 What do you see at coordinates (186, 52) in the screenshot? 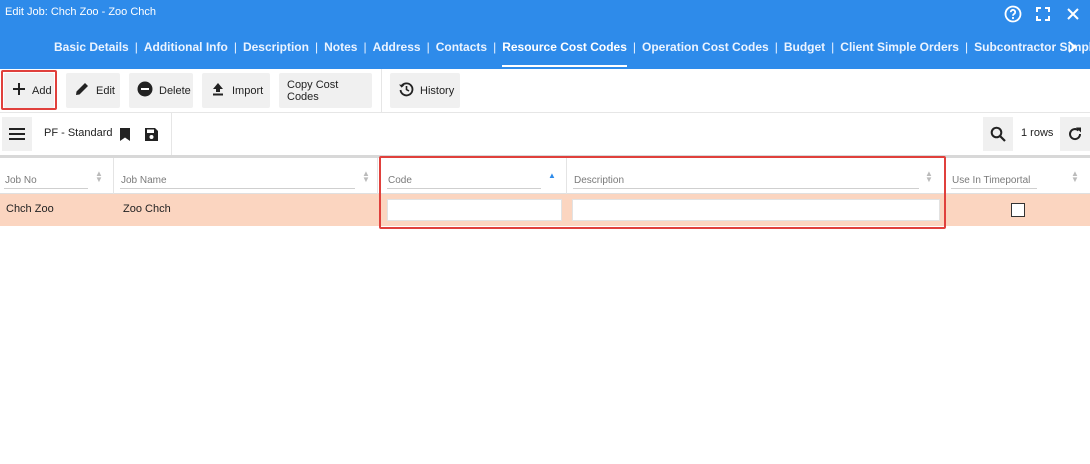
I see `tab-additional-info: Additional Info` at bounding box center [186, 52].